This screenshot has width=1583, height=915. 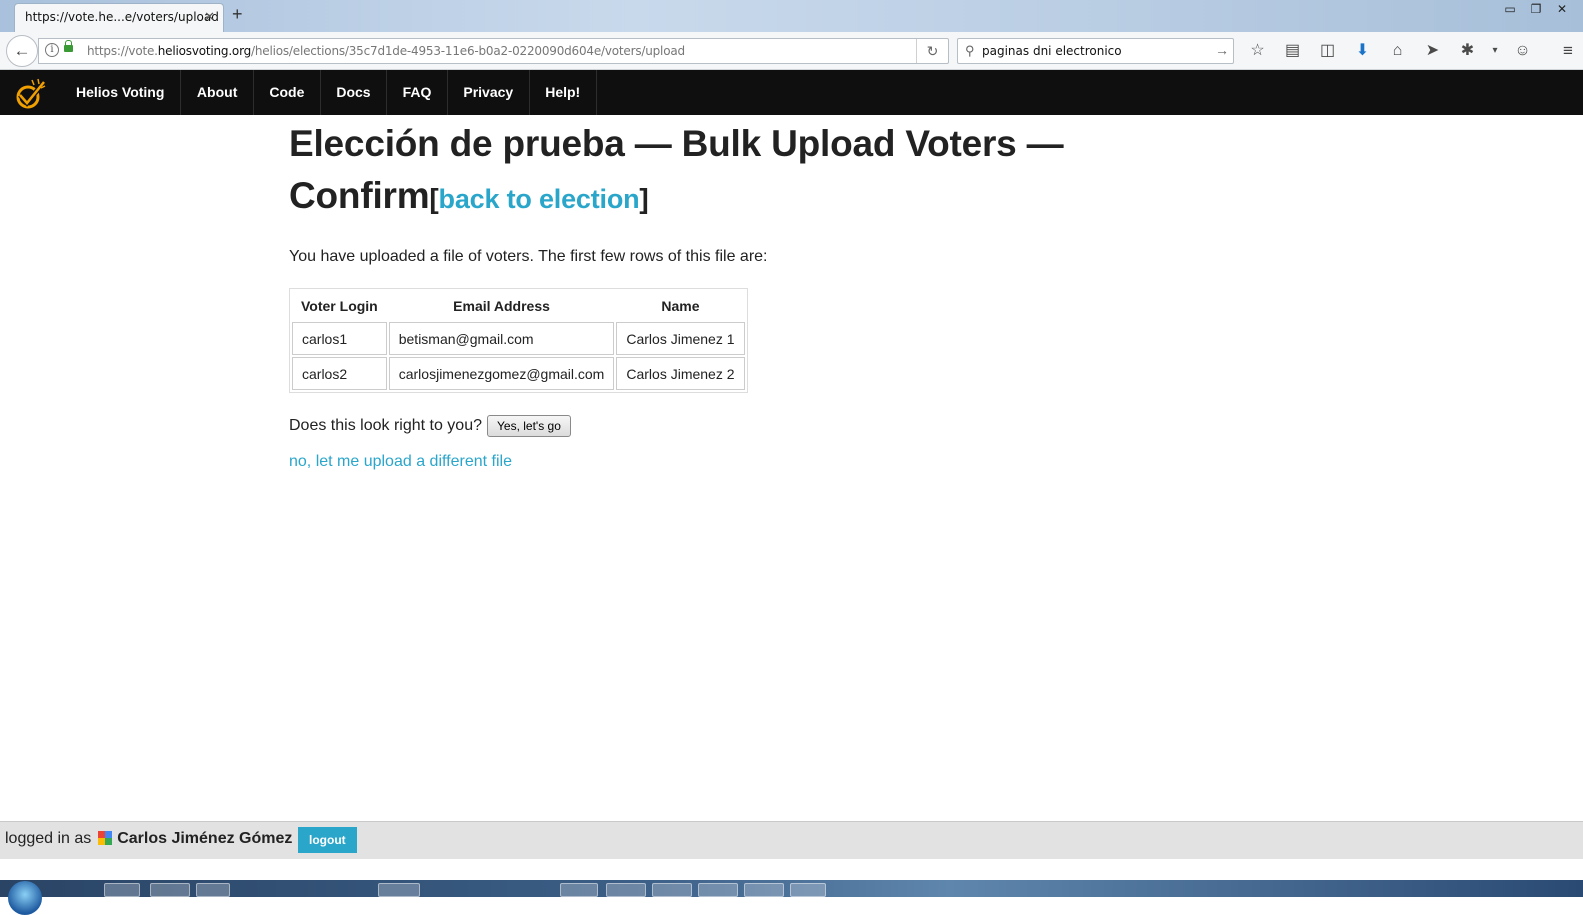 I want to click on close-window-button: ✕, so click(x=1562, y=9).